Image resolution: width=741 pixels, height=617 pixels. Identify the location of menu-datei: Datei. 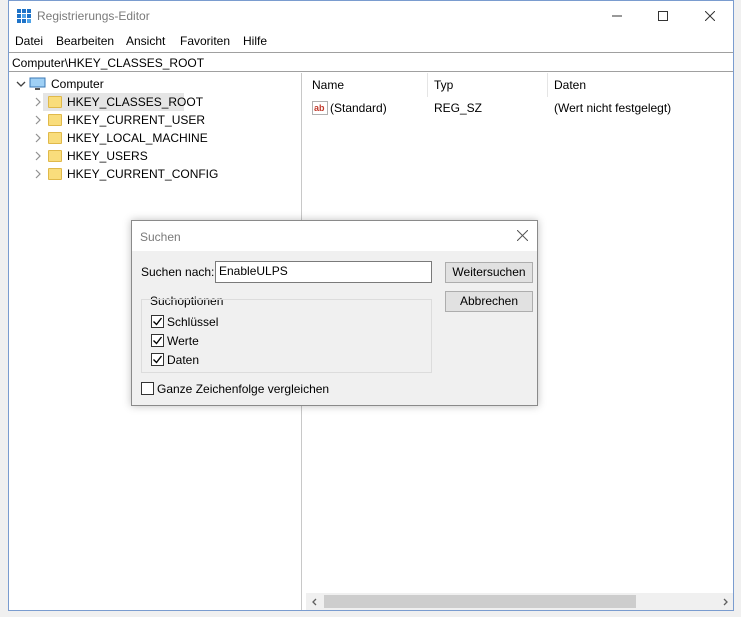
(29, 41).